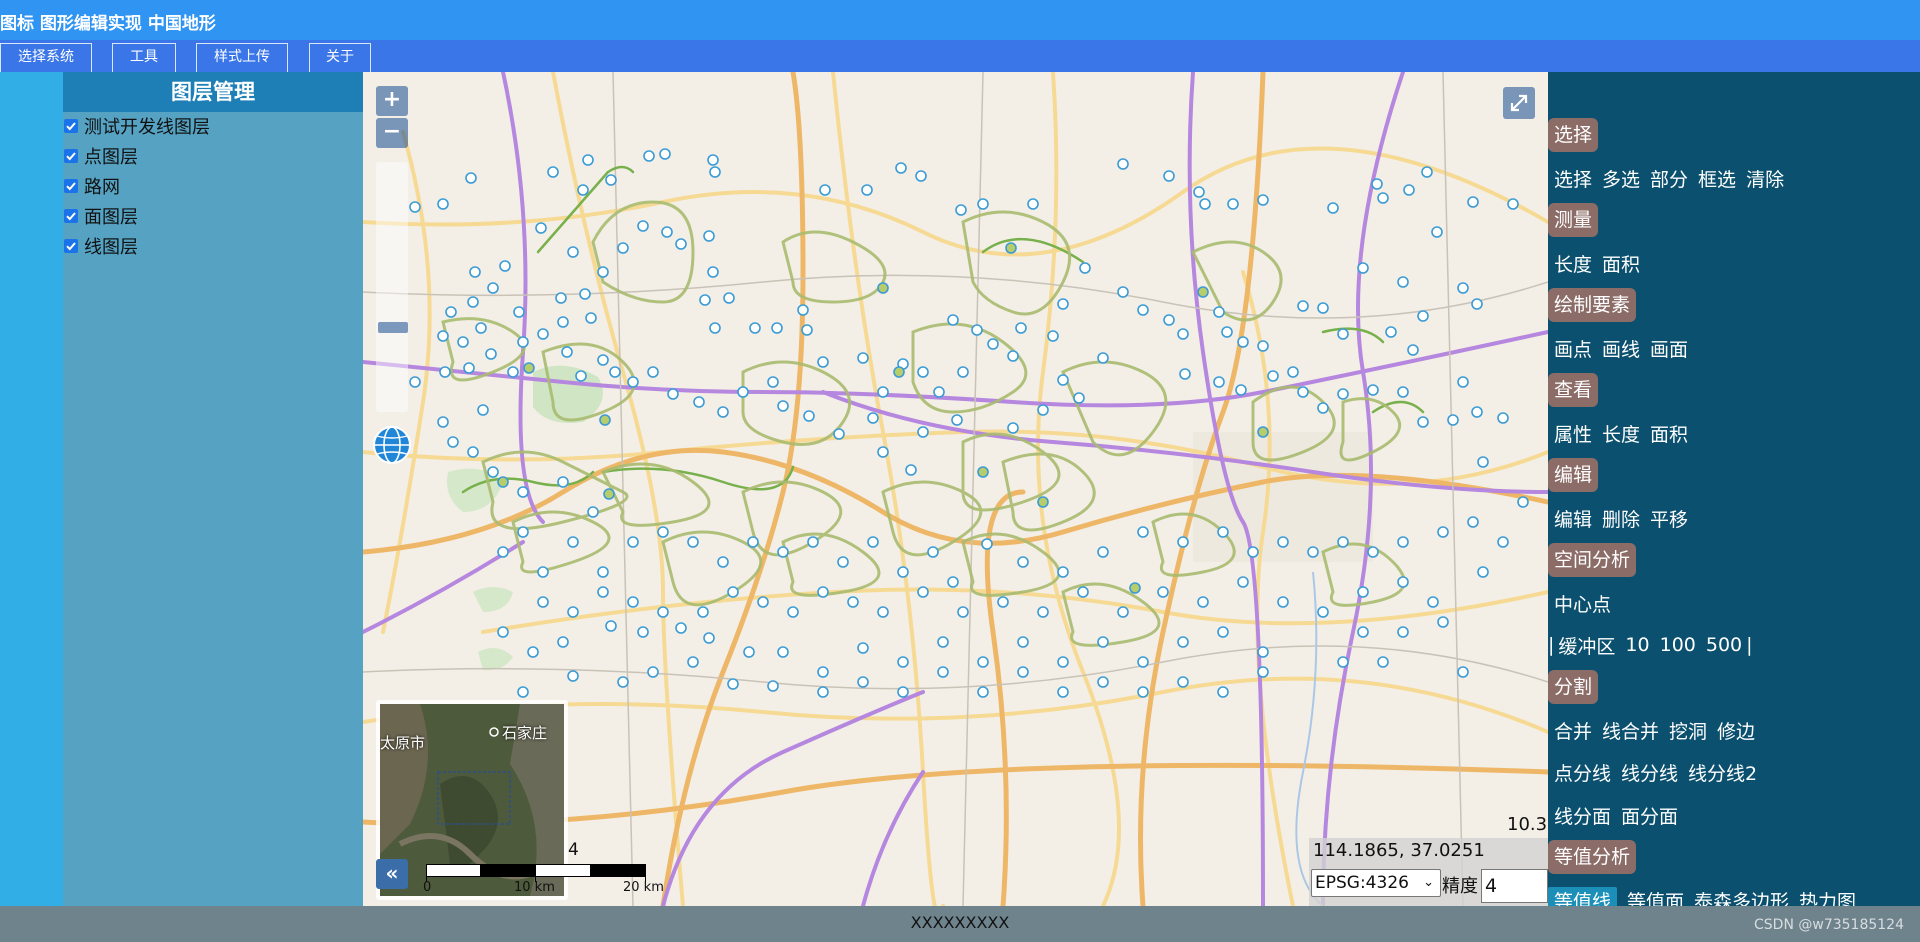  What do you see at coordinates (1573, 687) in the screenshot?
I see `section-split: 分割` at bounding box center [1573, 687].